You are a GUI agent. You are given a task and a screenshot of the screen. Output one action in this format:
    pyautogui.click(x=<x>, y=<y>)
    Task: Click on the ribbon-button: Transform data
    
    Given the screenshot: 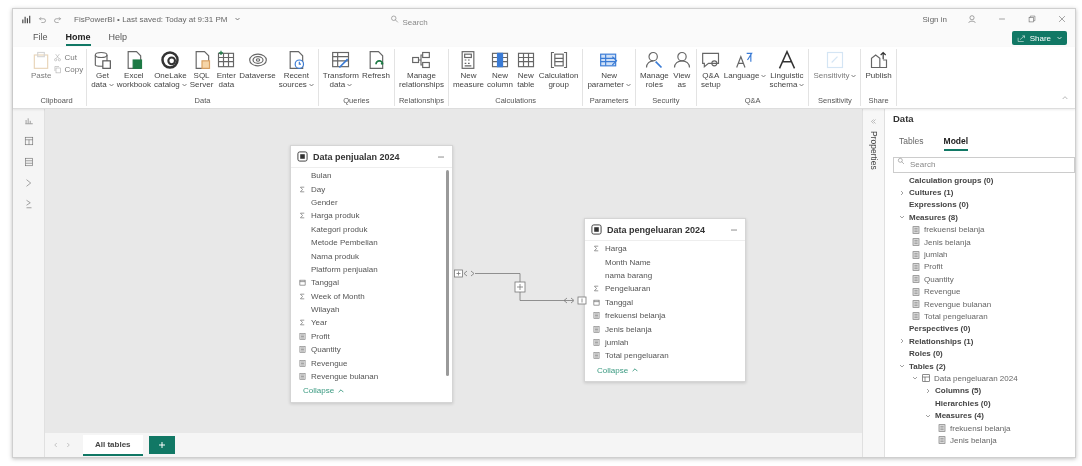 What is the action you would take?
    pyautogui.click(x=340, y=69)
    